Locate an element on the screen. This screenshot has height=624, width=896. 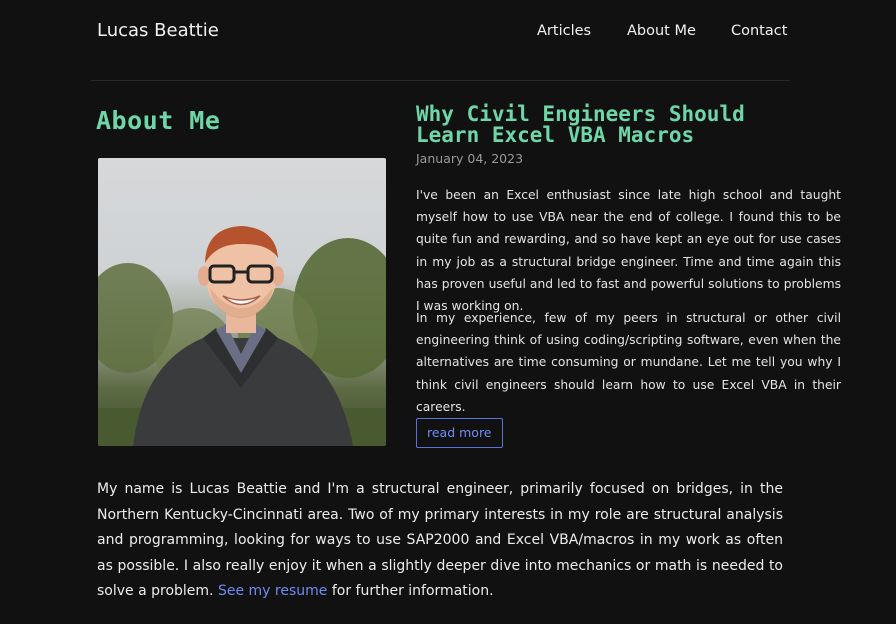
nav-articles-link: Articles is located at coordinates (564, 31).